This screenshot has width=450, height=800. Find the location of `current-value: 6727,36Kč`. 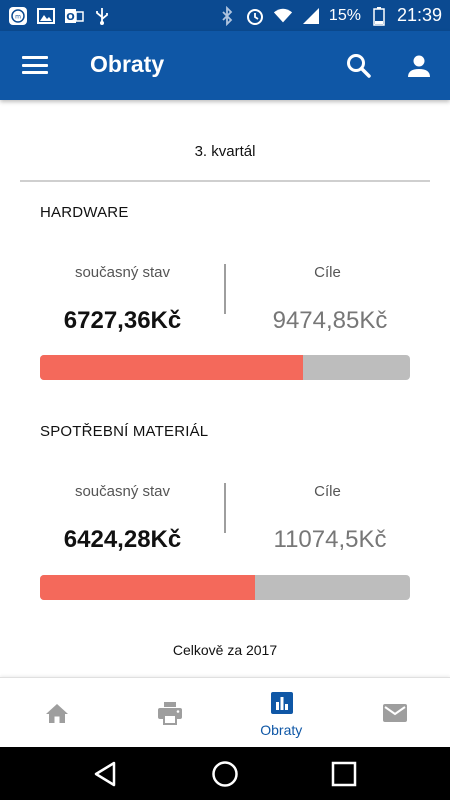

current-value: 6727,36Kč is located at coordinates (122, 320).